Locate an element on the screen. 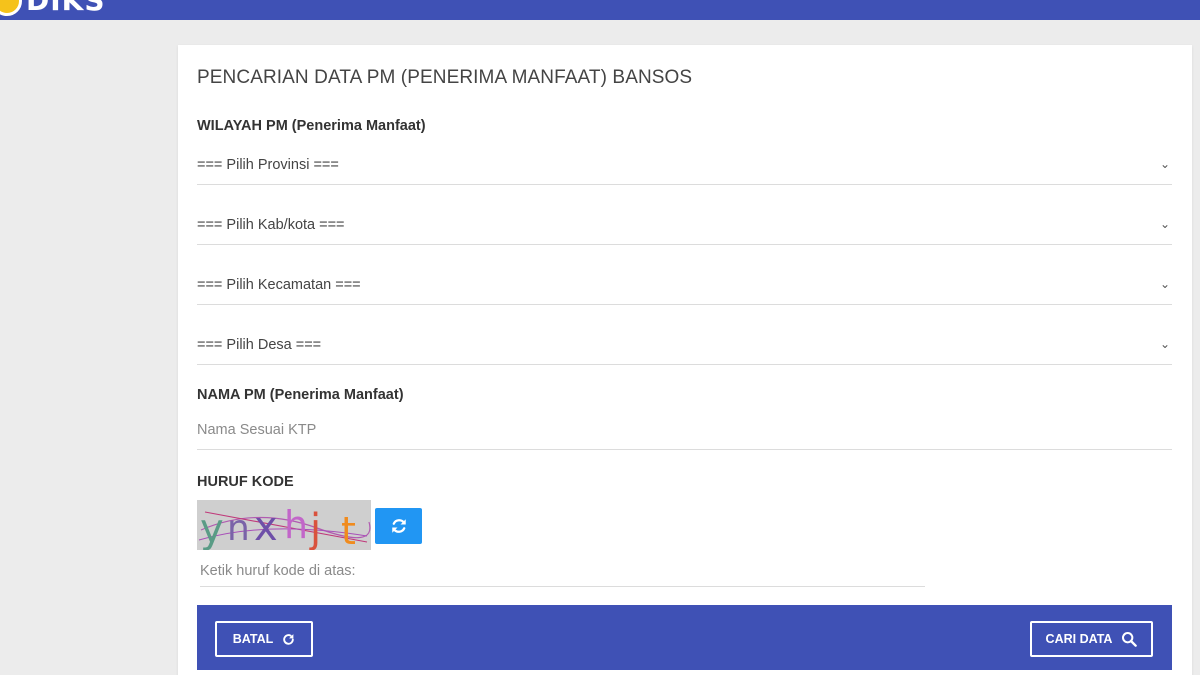 The image size is (1200, 675). top-navbar: DIKS is located at coordinates (600, 10).